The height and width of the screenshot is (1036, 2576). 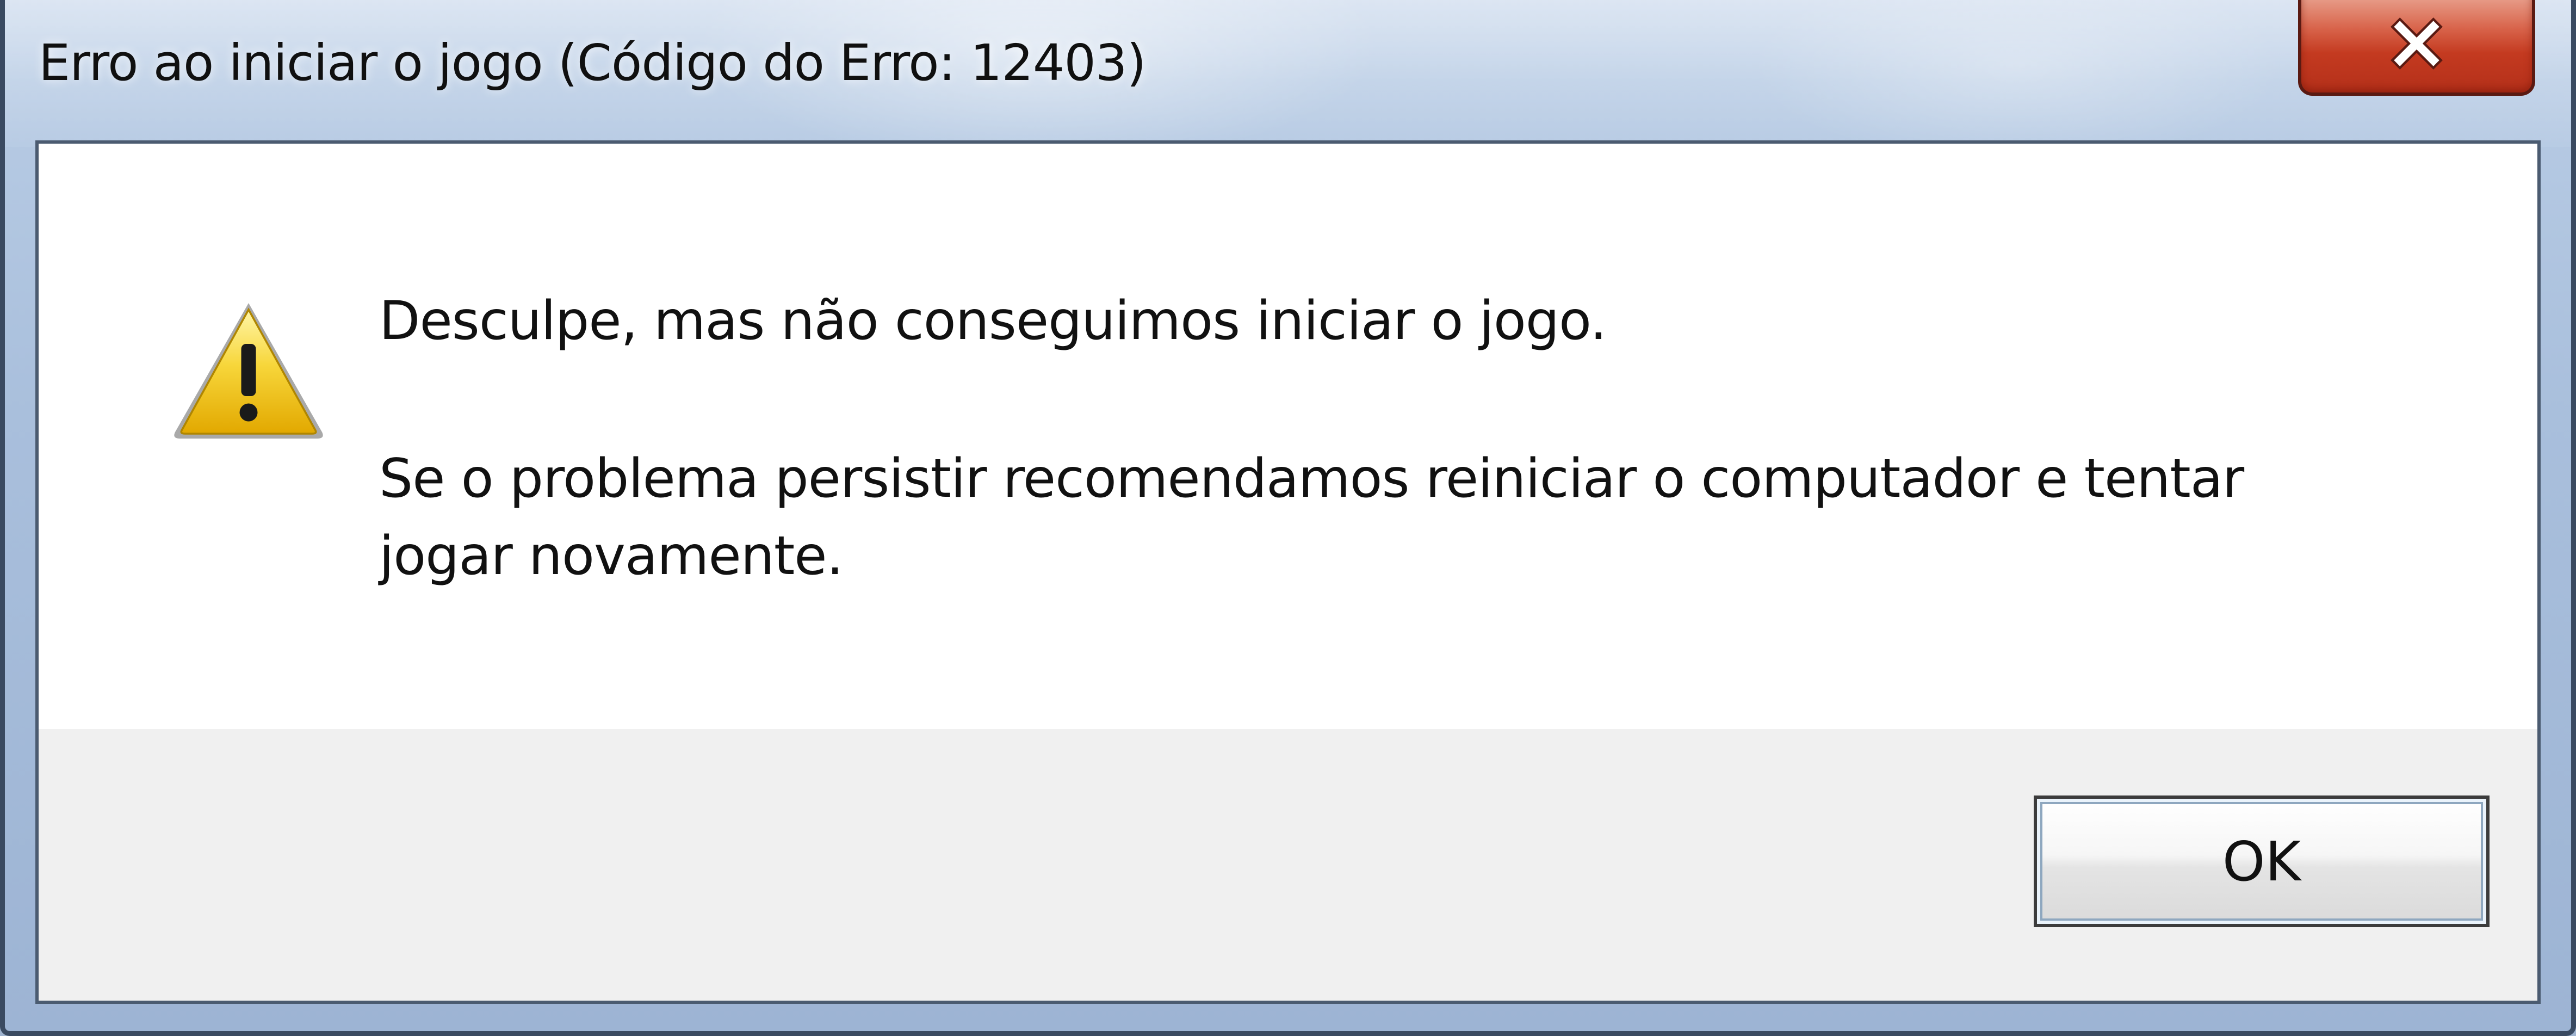 I want to click on close-button, so click(x=2417, y=48).